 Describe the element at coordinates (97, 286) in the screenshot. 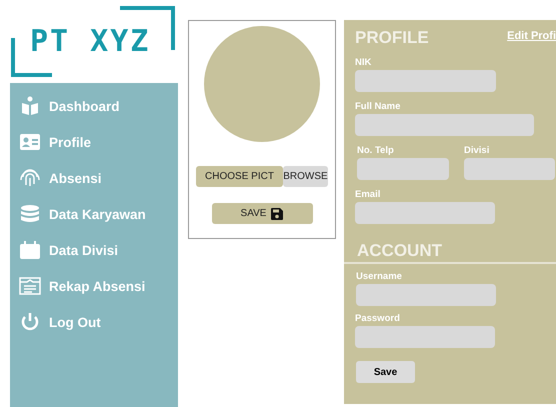

I see `sidebar-item: Rekap Absensi` at that location.